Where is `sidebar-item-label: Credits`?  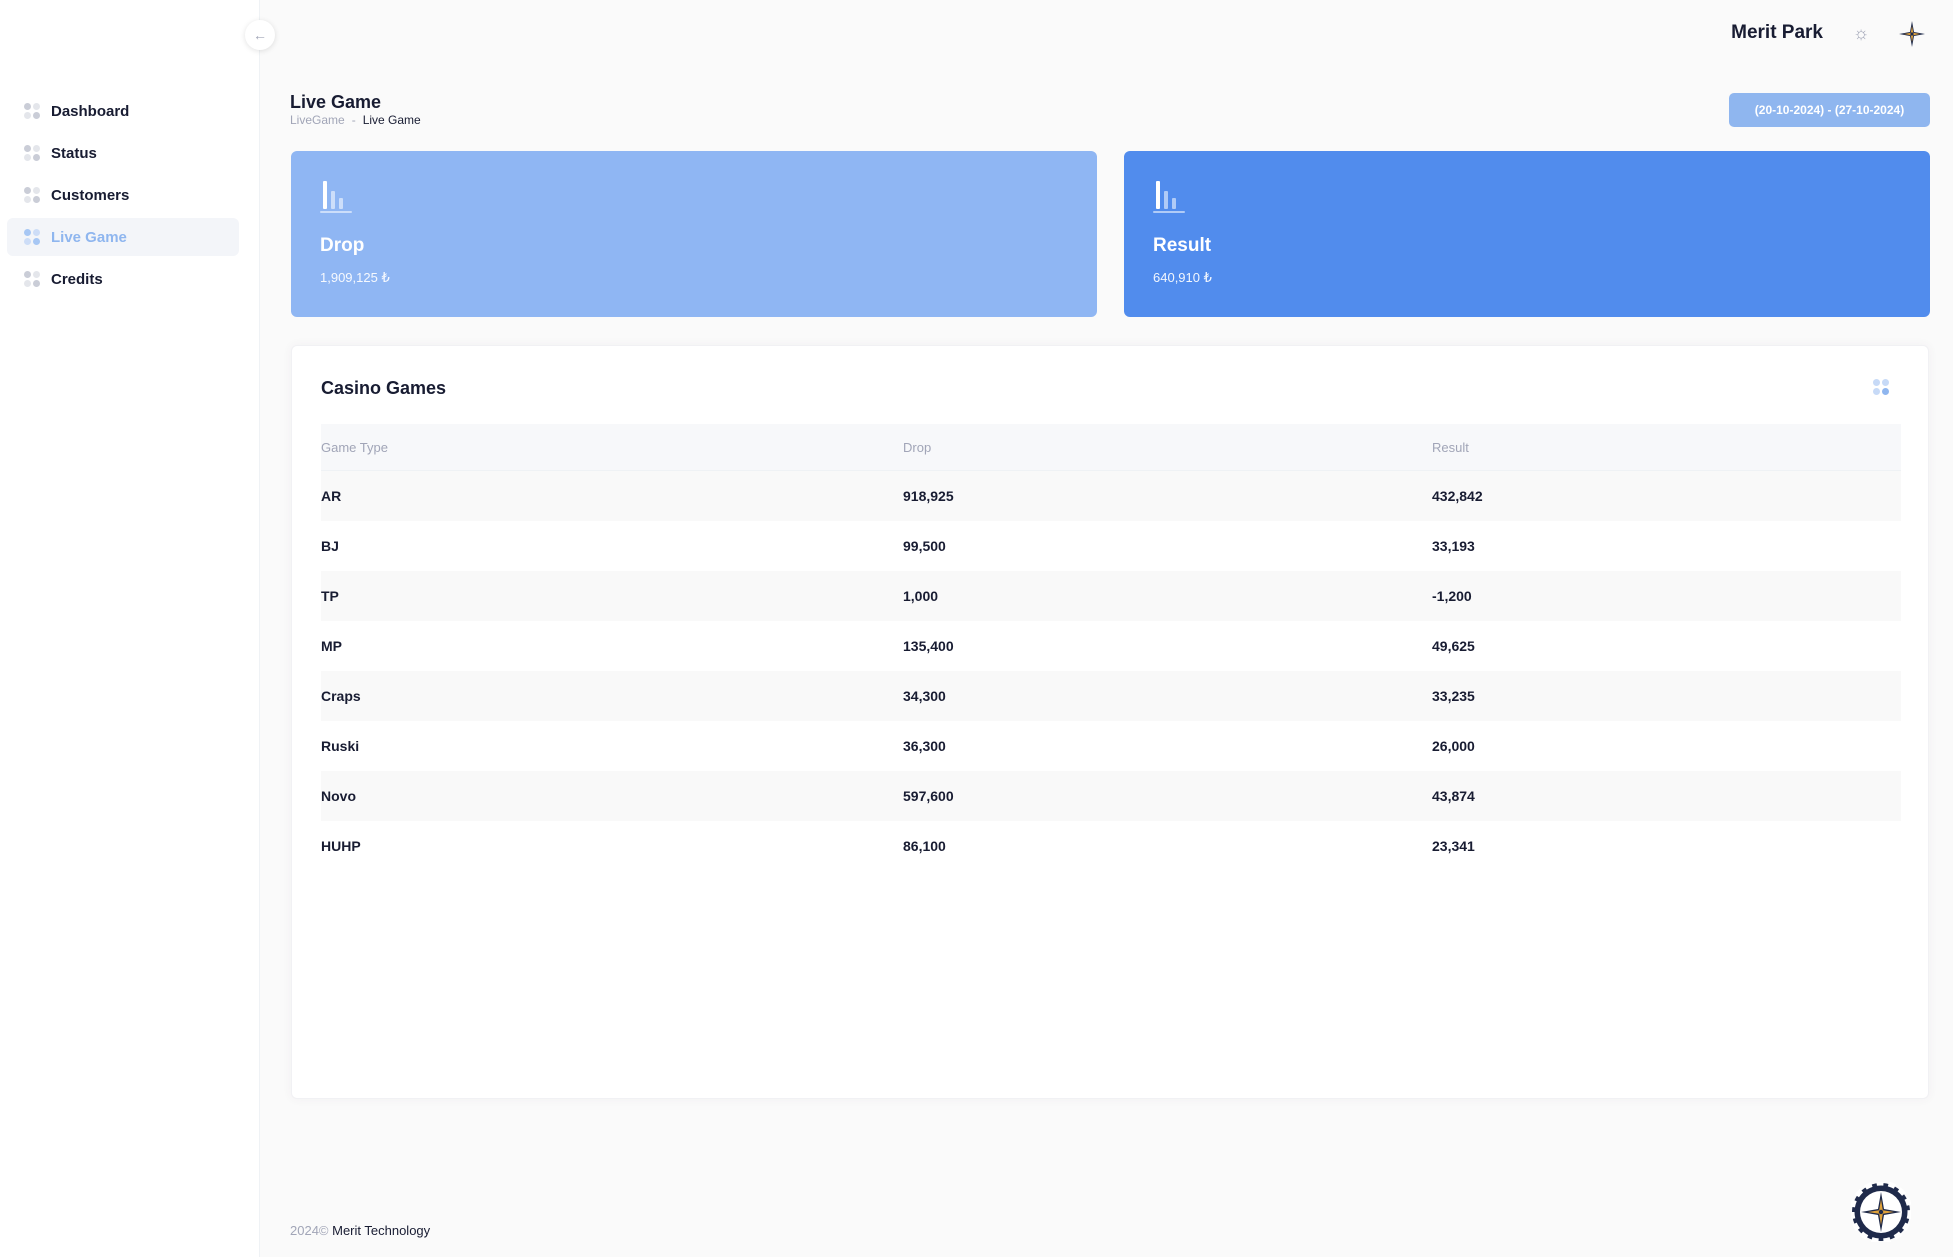
sidebar-item-label: Credits is located at coordinates (77, 279).